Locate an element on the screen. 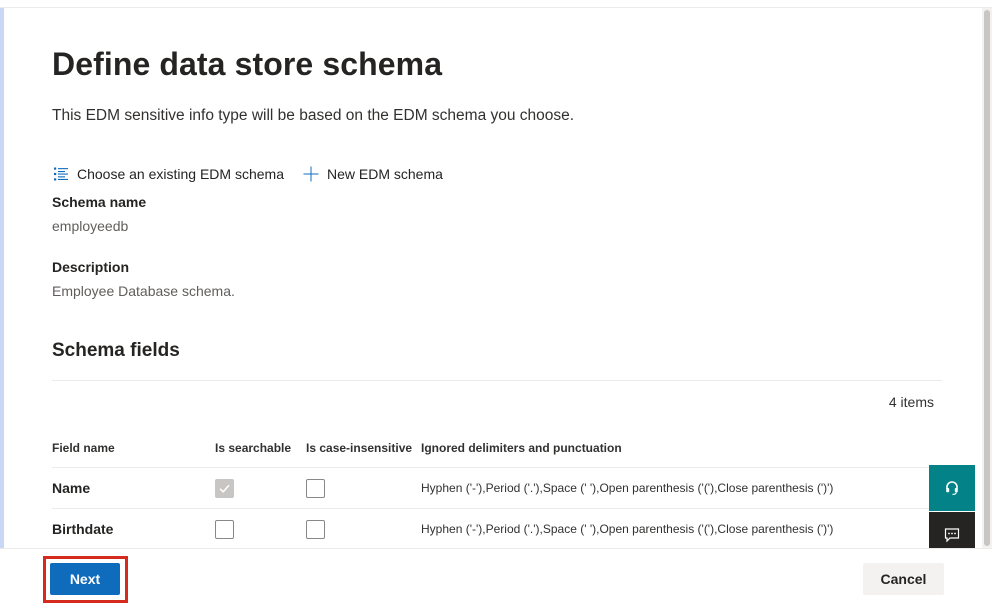 This screenshot has height=608, width=992. plus-icon is located at coordinates (311, 174).